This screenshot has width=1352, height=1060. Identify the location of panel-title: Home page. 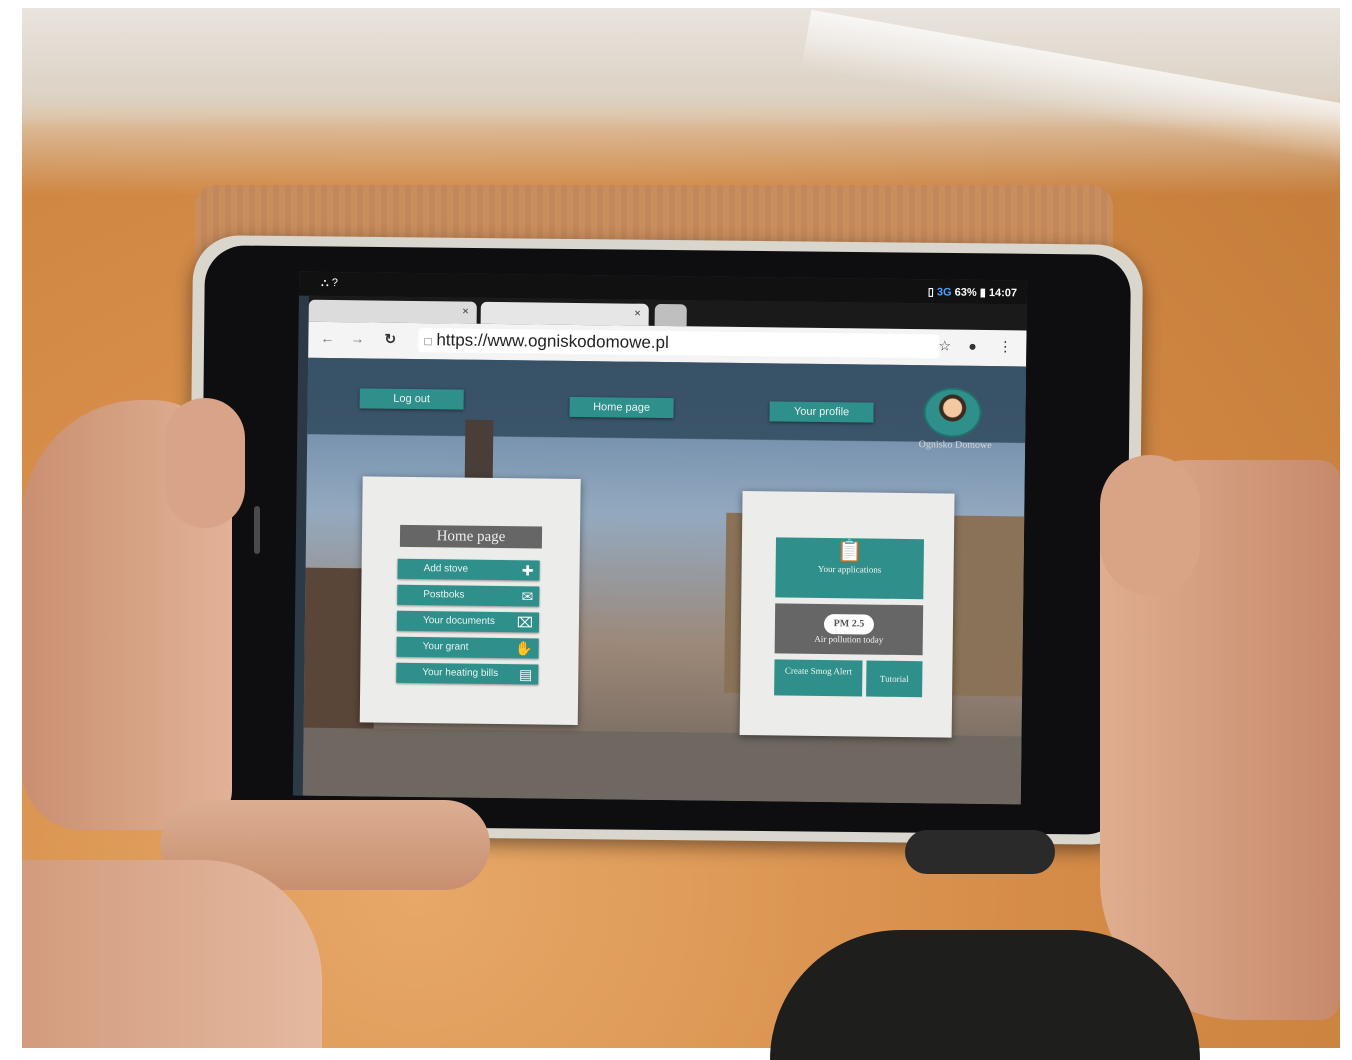
(471, 536).